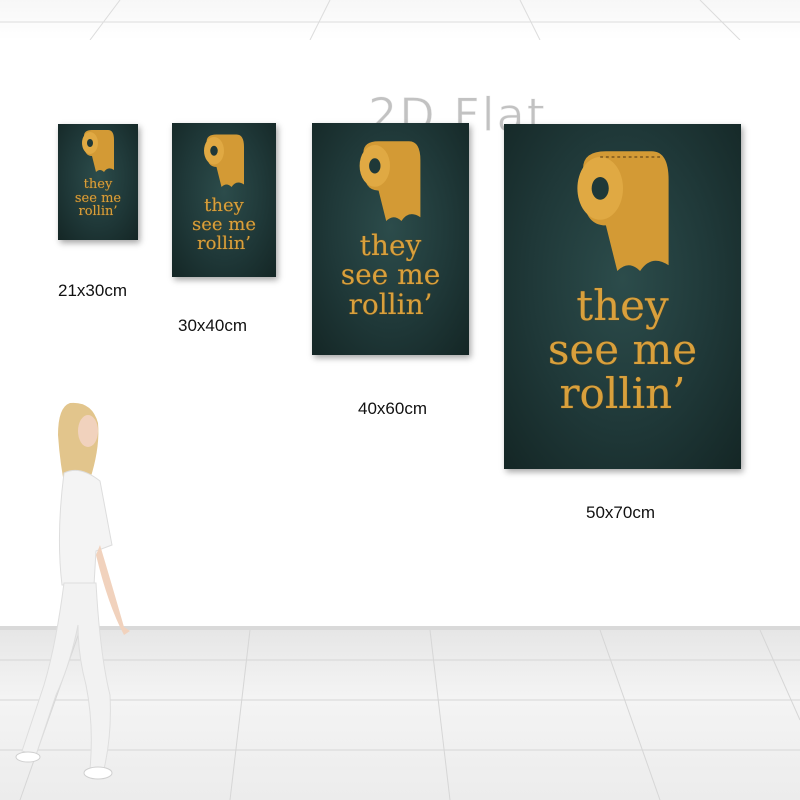 Image resolution: width=800 pixels, height=800 pixels. I want to click on size-label-40x60: 40x60cm, so click(392, 408).